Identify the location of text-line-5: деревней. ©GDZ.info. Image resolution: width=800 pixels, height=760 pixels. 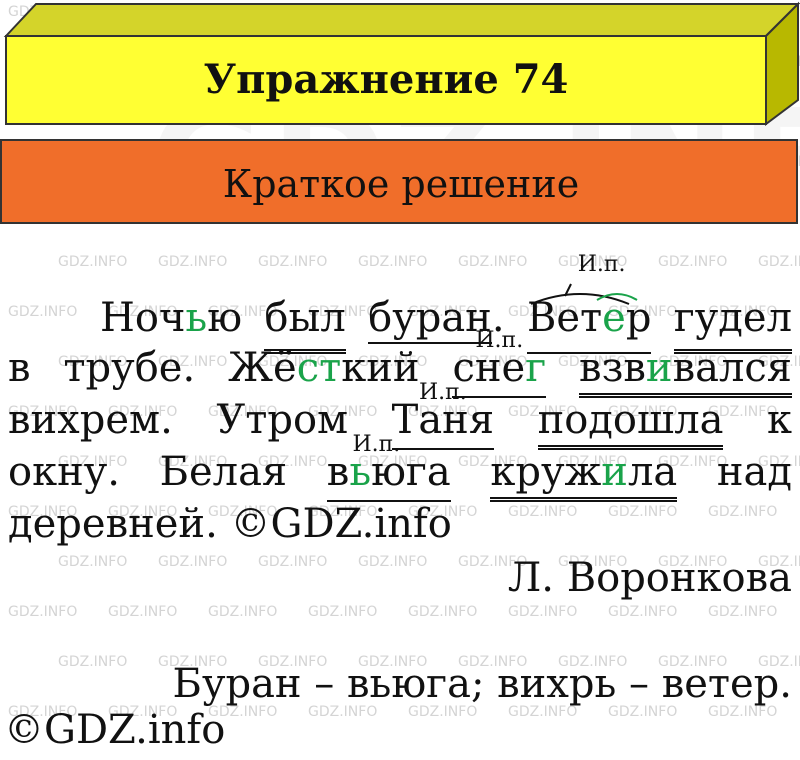
(400, 524).